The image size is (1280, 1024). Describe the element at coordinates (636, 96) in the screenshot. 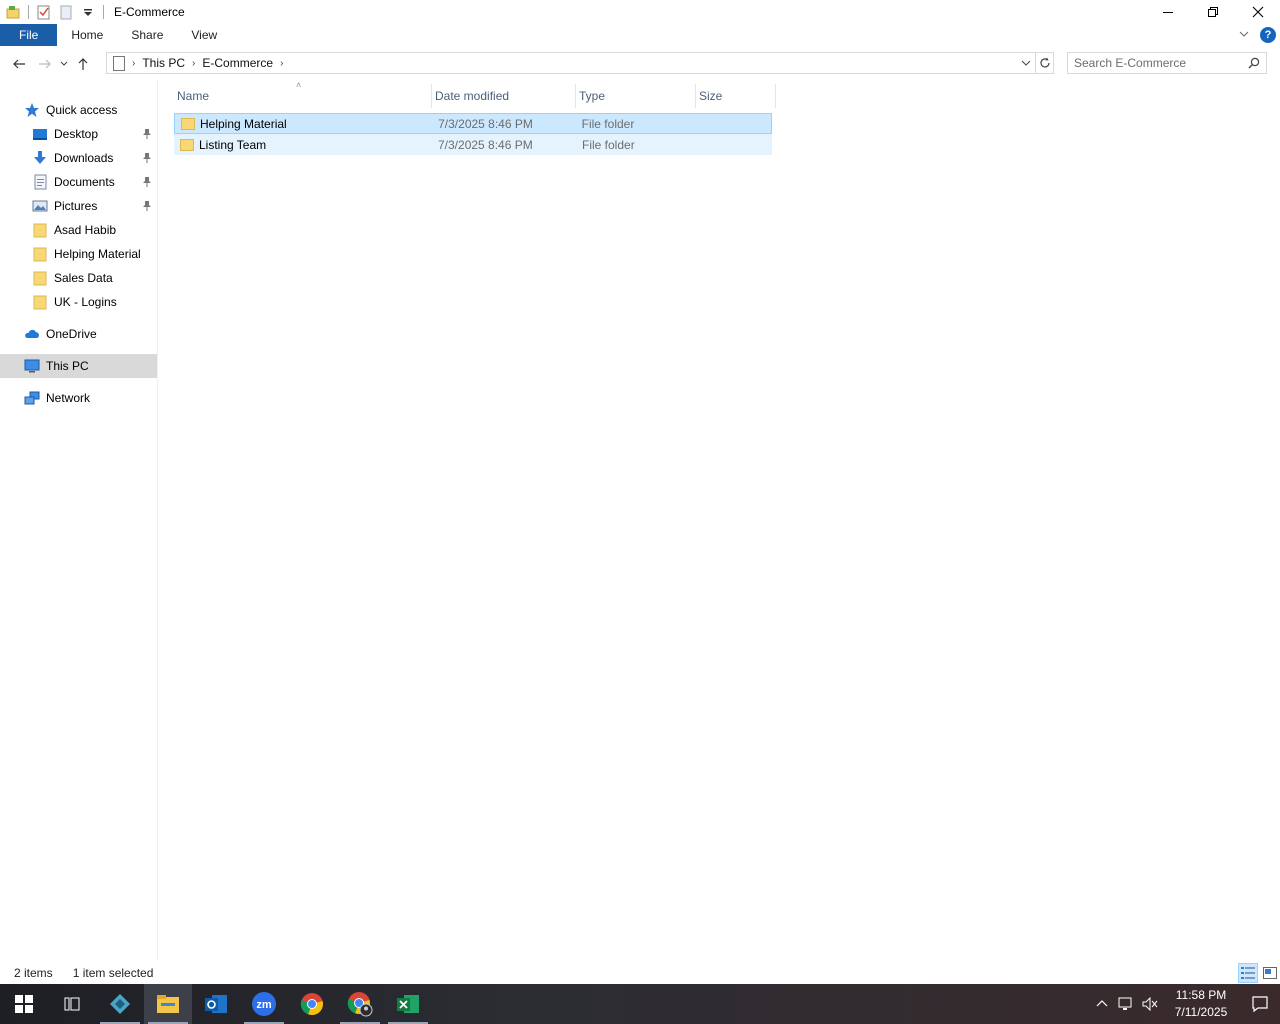

I see `column-header-type: Type` at that location.